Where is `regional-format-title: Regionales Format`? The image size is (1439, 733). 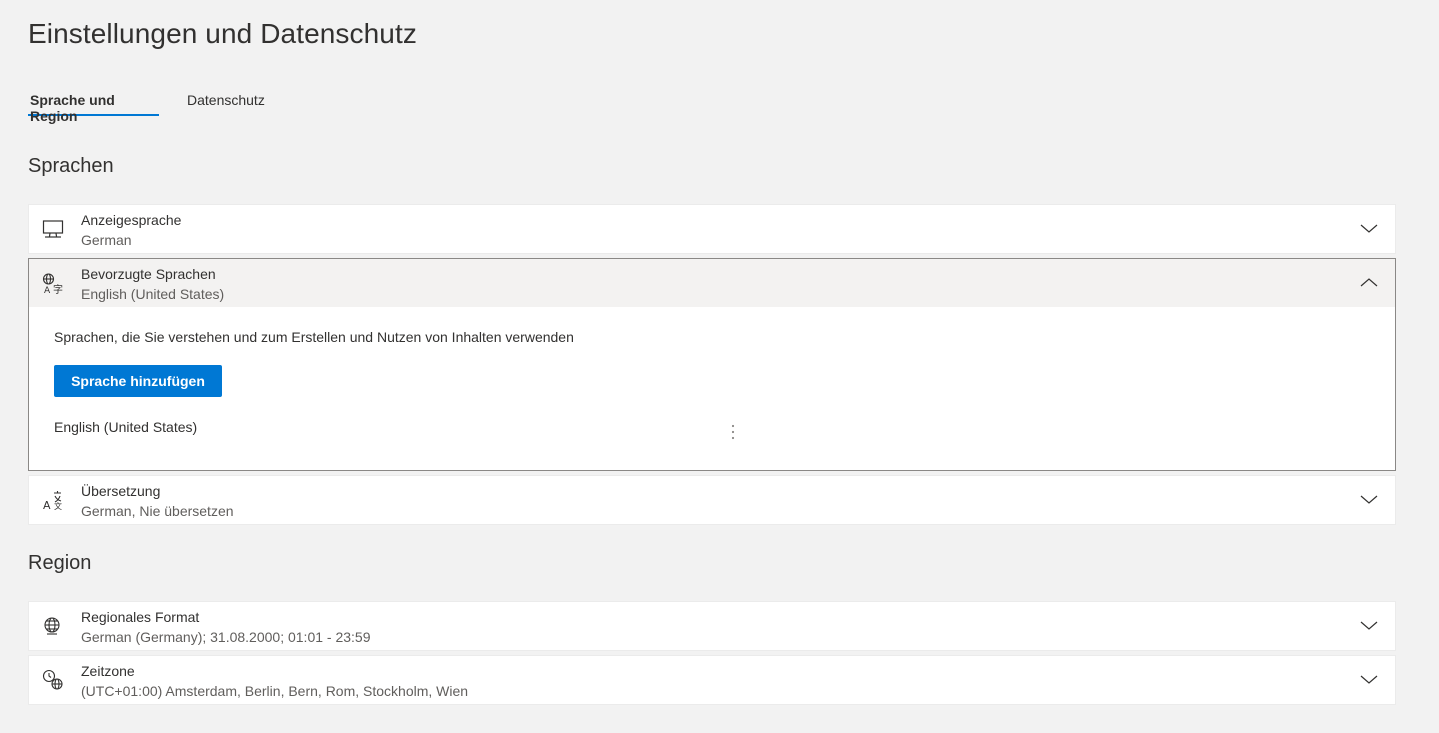
regional-format-title: Regionales Format is located at coordinates (140, 617).